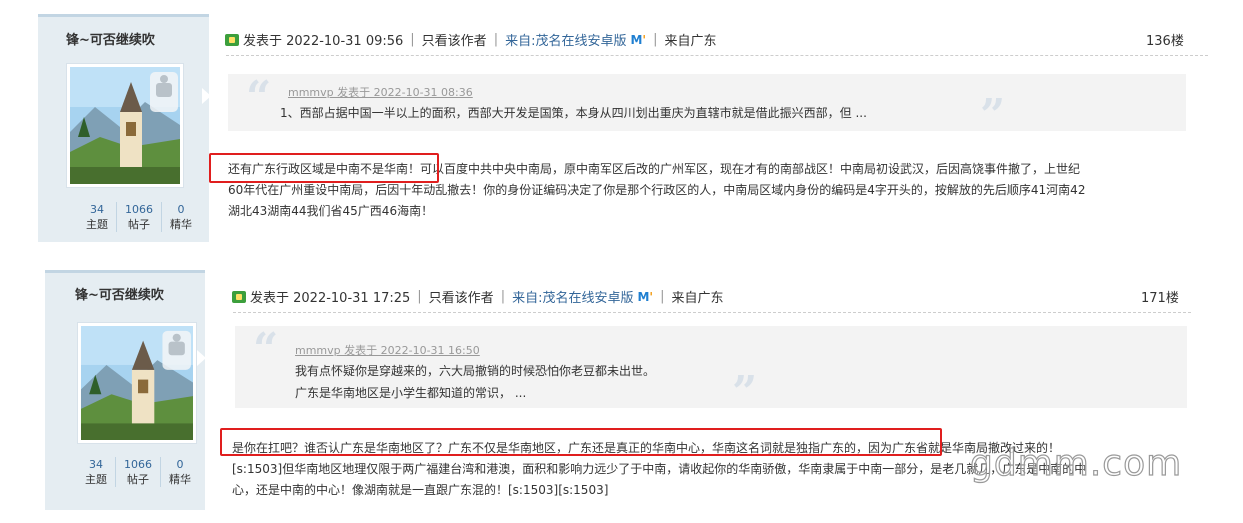 The image size is (1243, 523). I want to click on quote-author-link: mmmvp 发表于 2022-10-31 16:50, so click(387, 350).